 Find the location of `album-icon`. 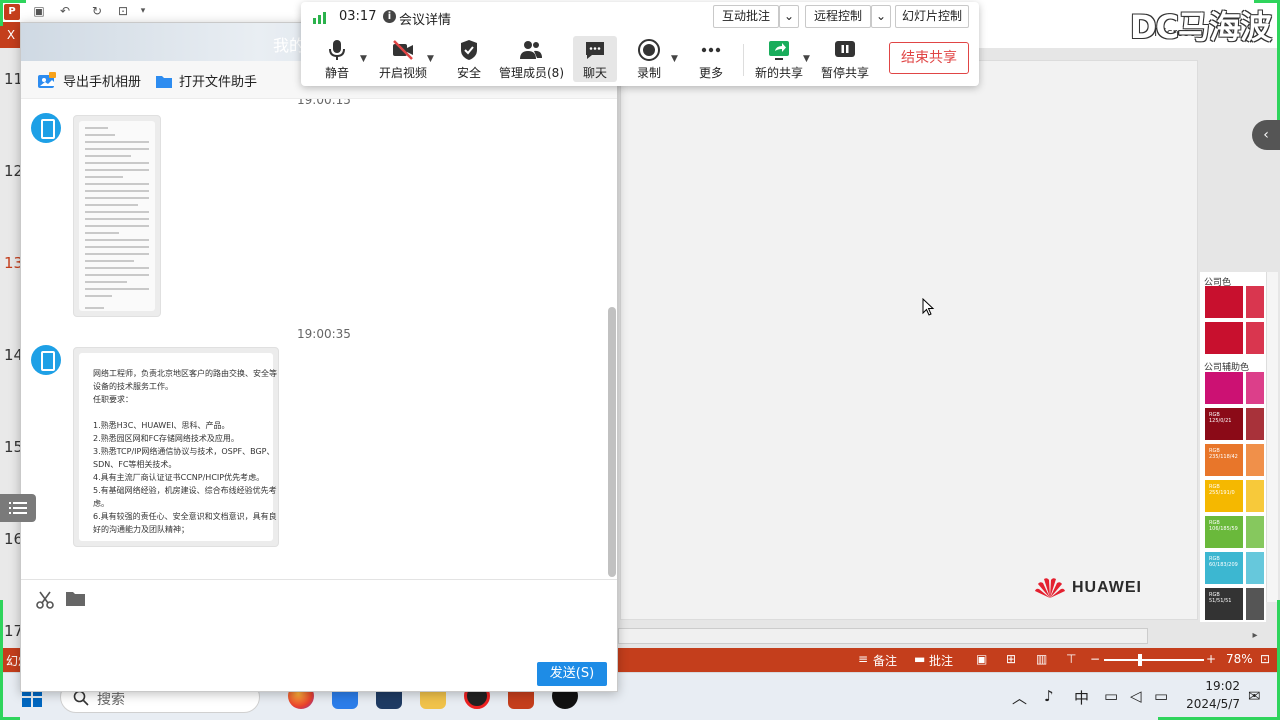

album-icon is located at coordinates (47, 79).